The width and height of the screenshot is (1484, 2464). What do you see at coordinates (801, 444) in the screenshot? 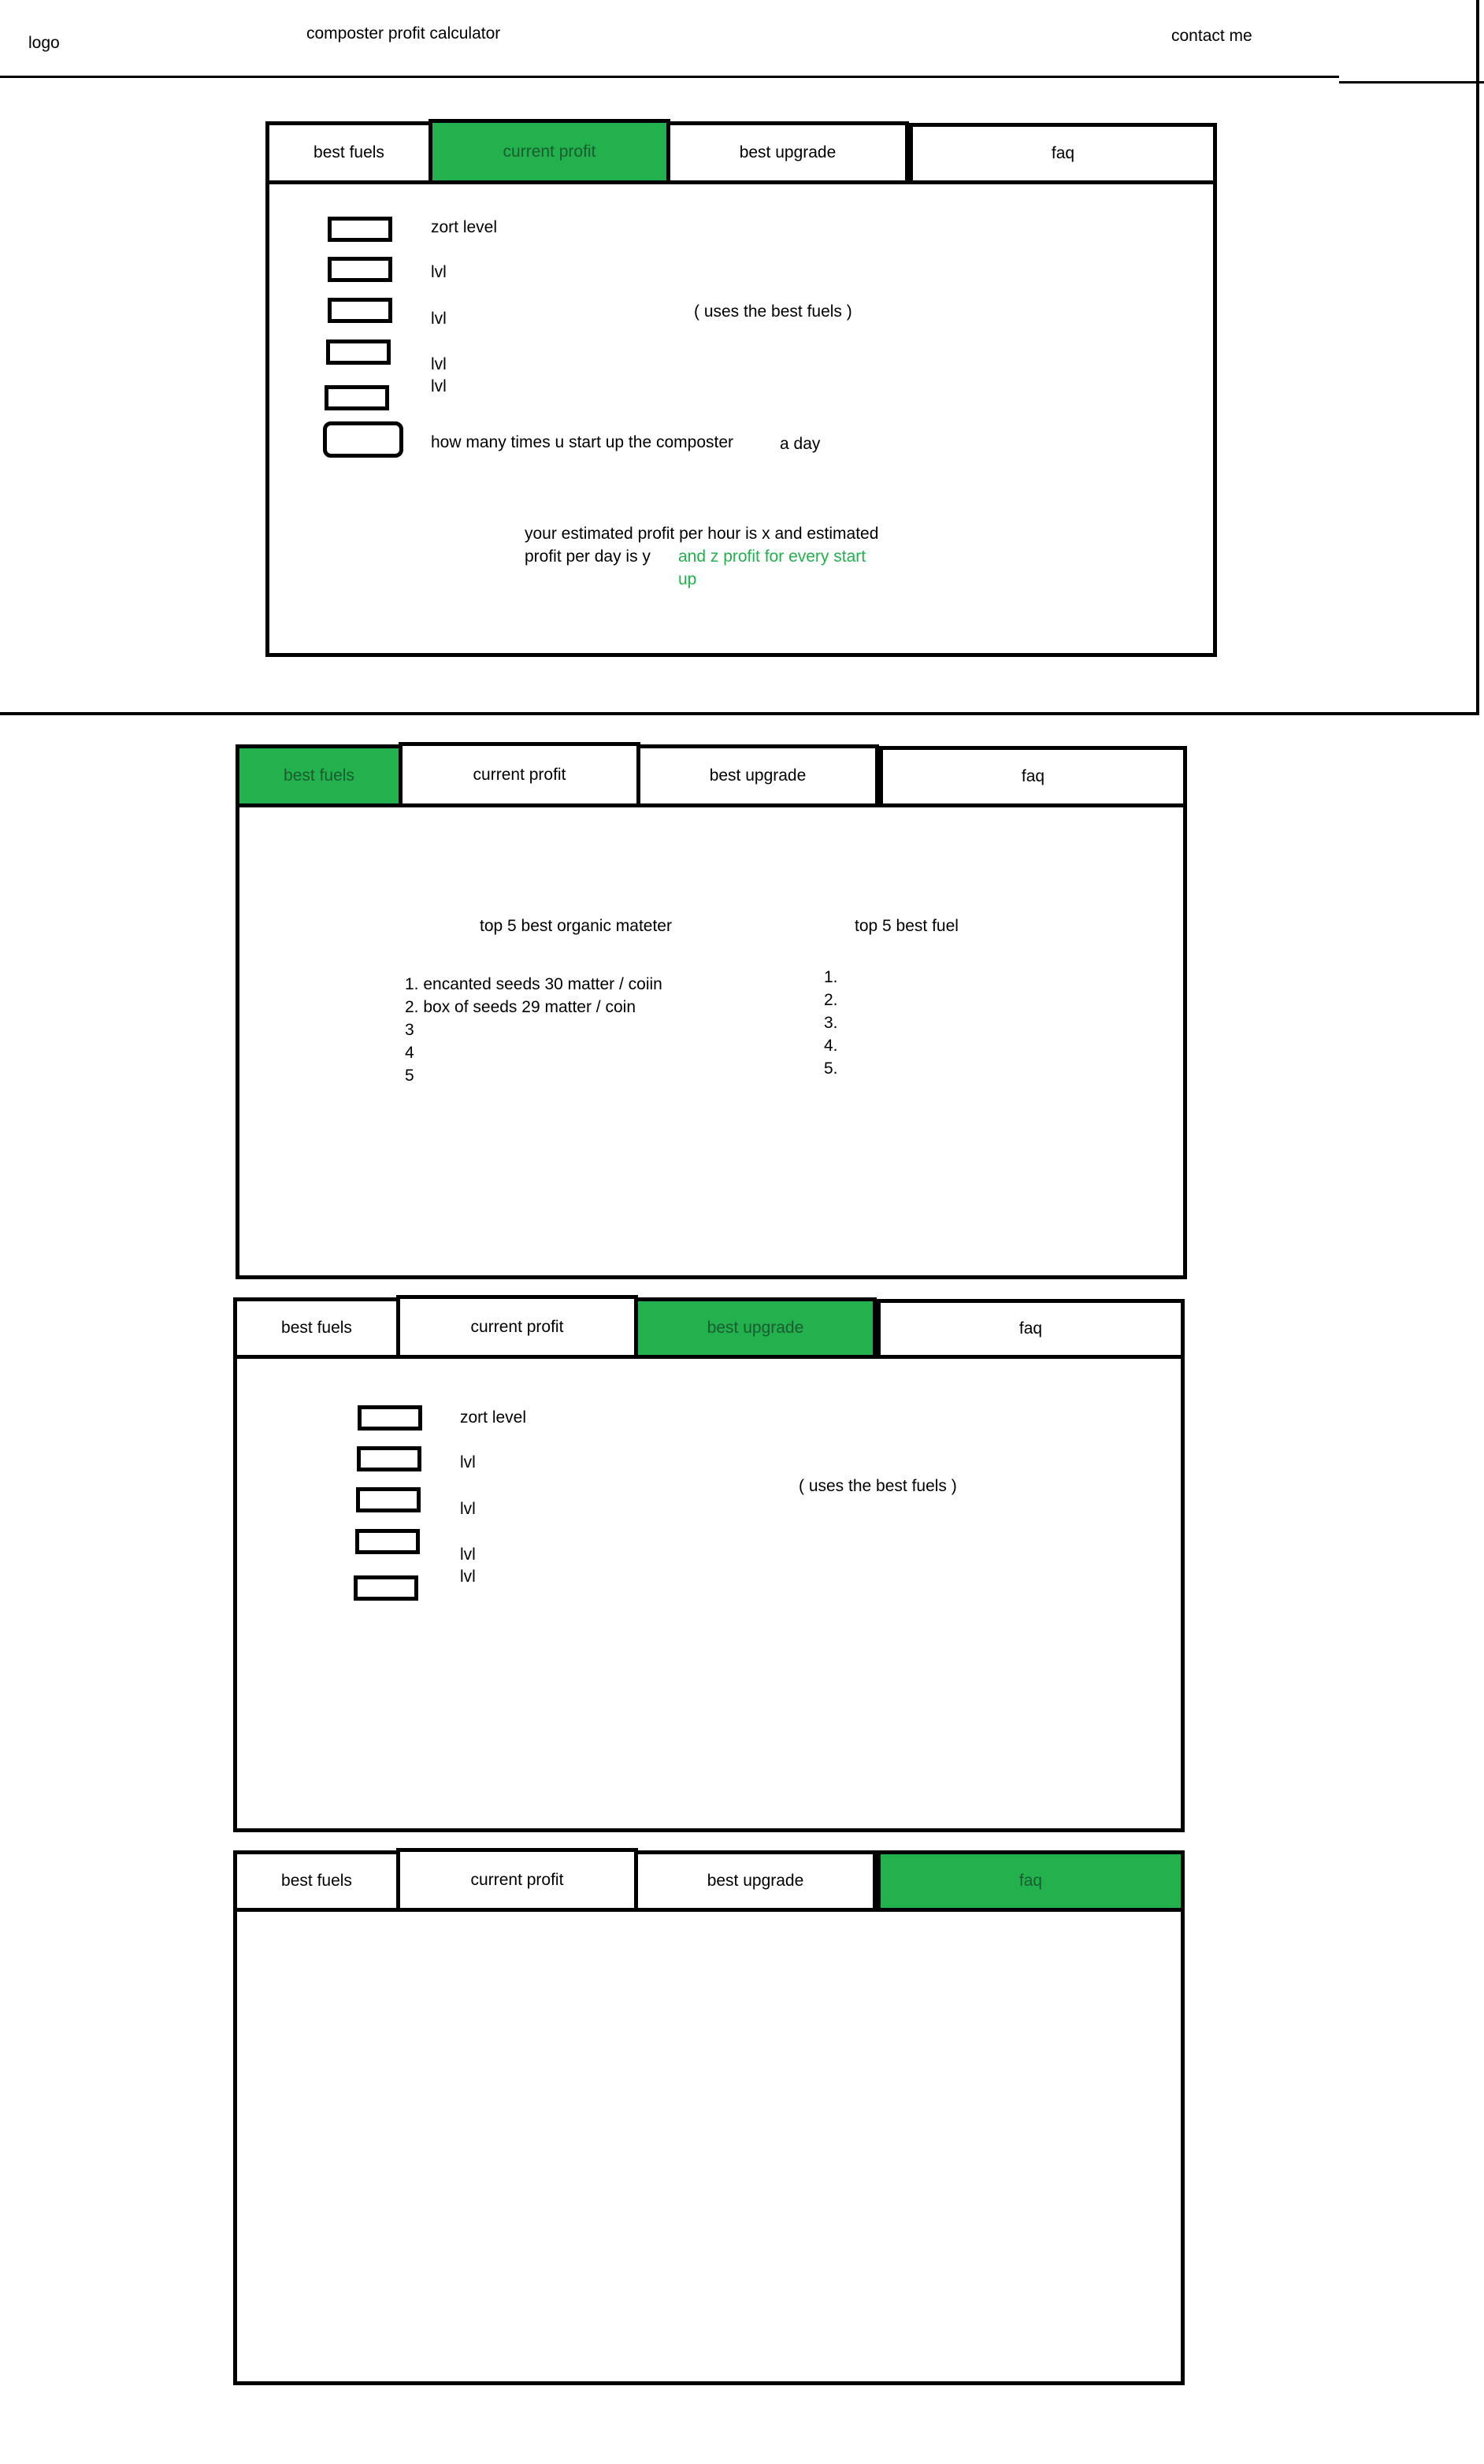
I see `startups-suffix: a day` at bounding box center [801, 444].